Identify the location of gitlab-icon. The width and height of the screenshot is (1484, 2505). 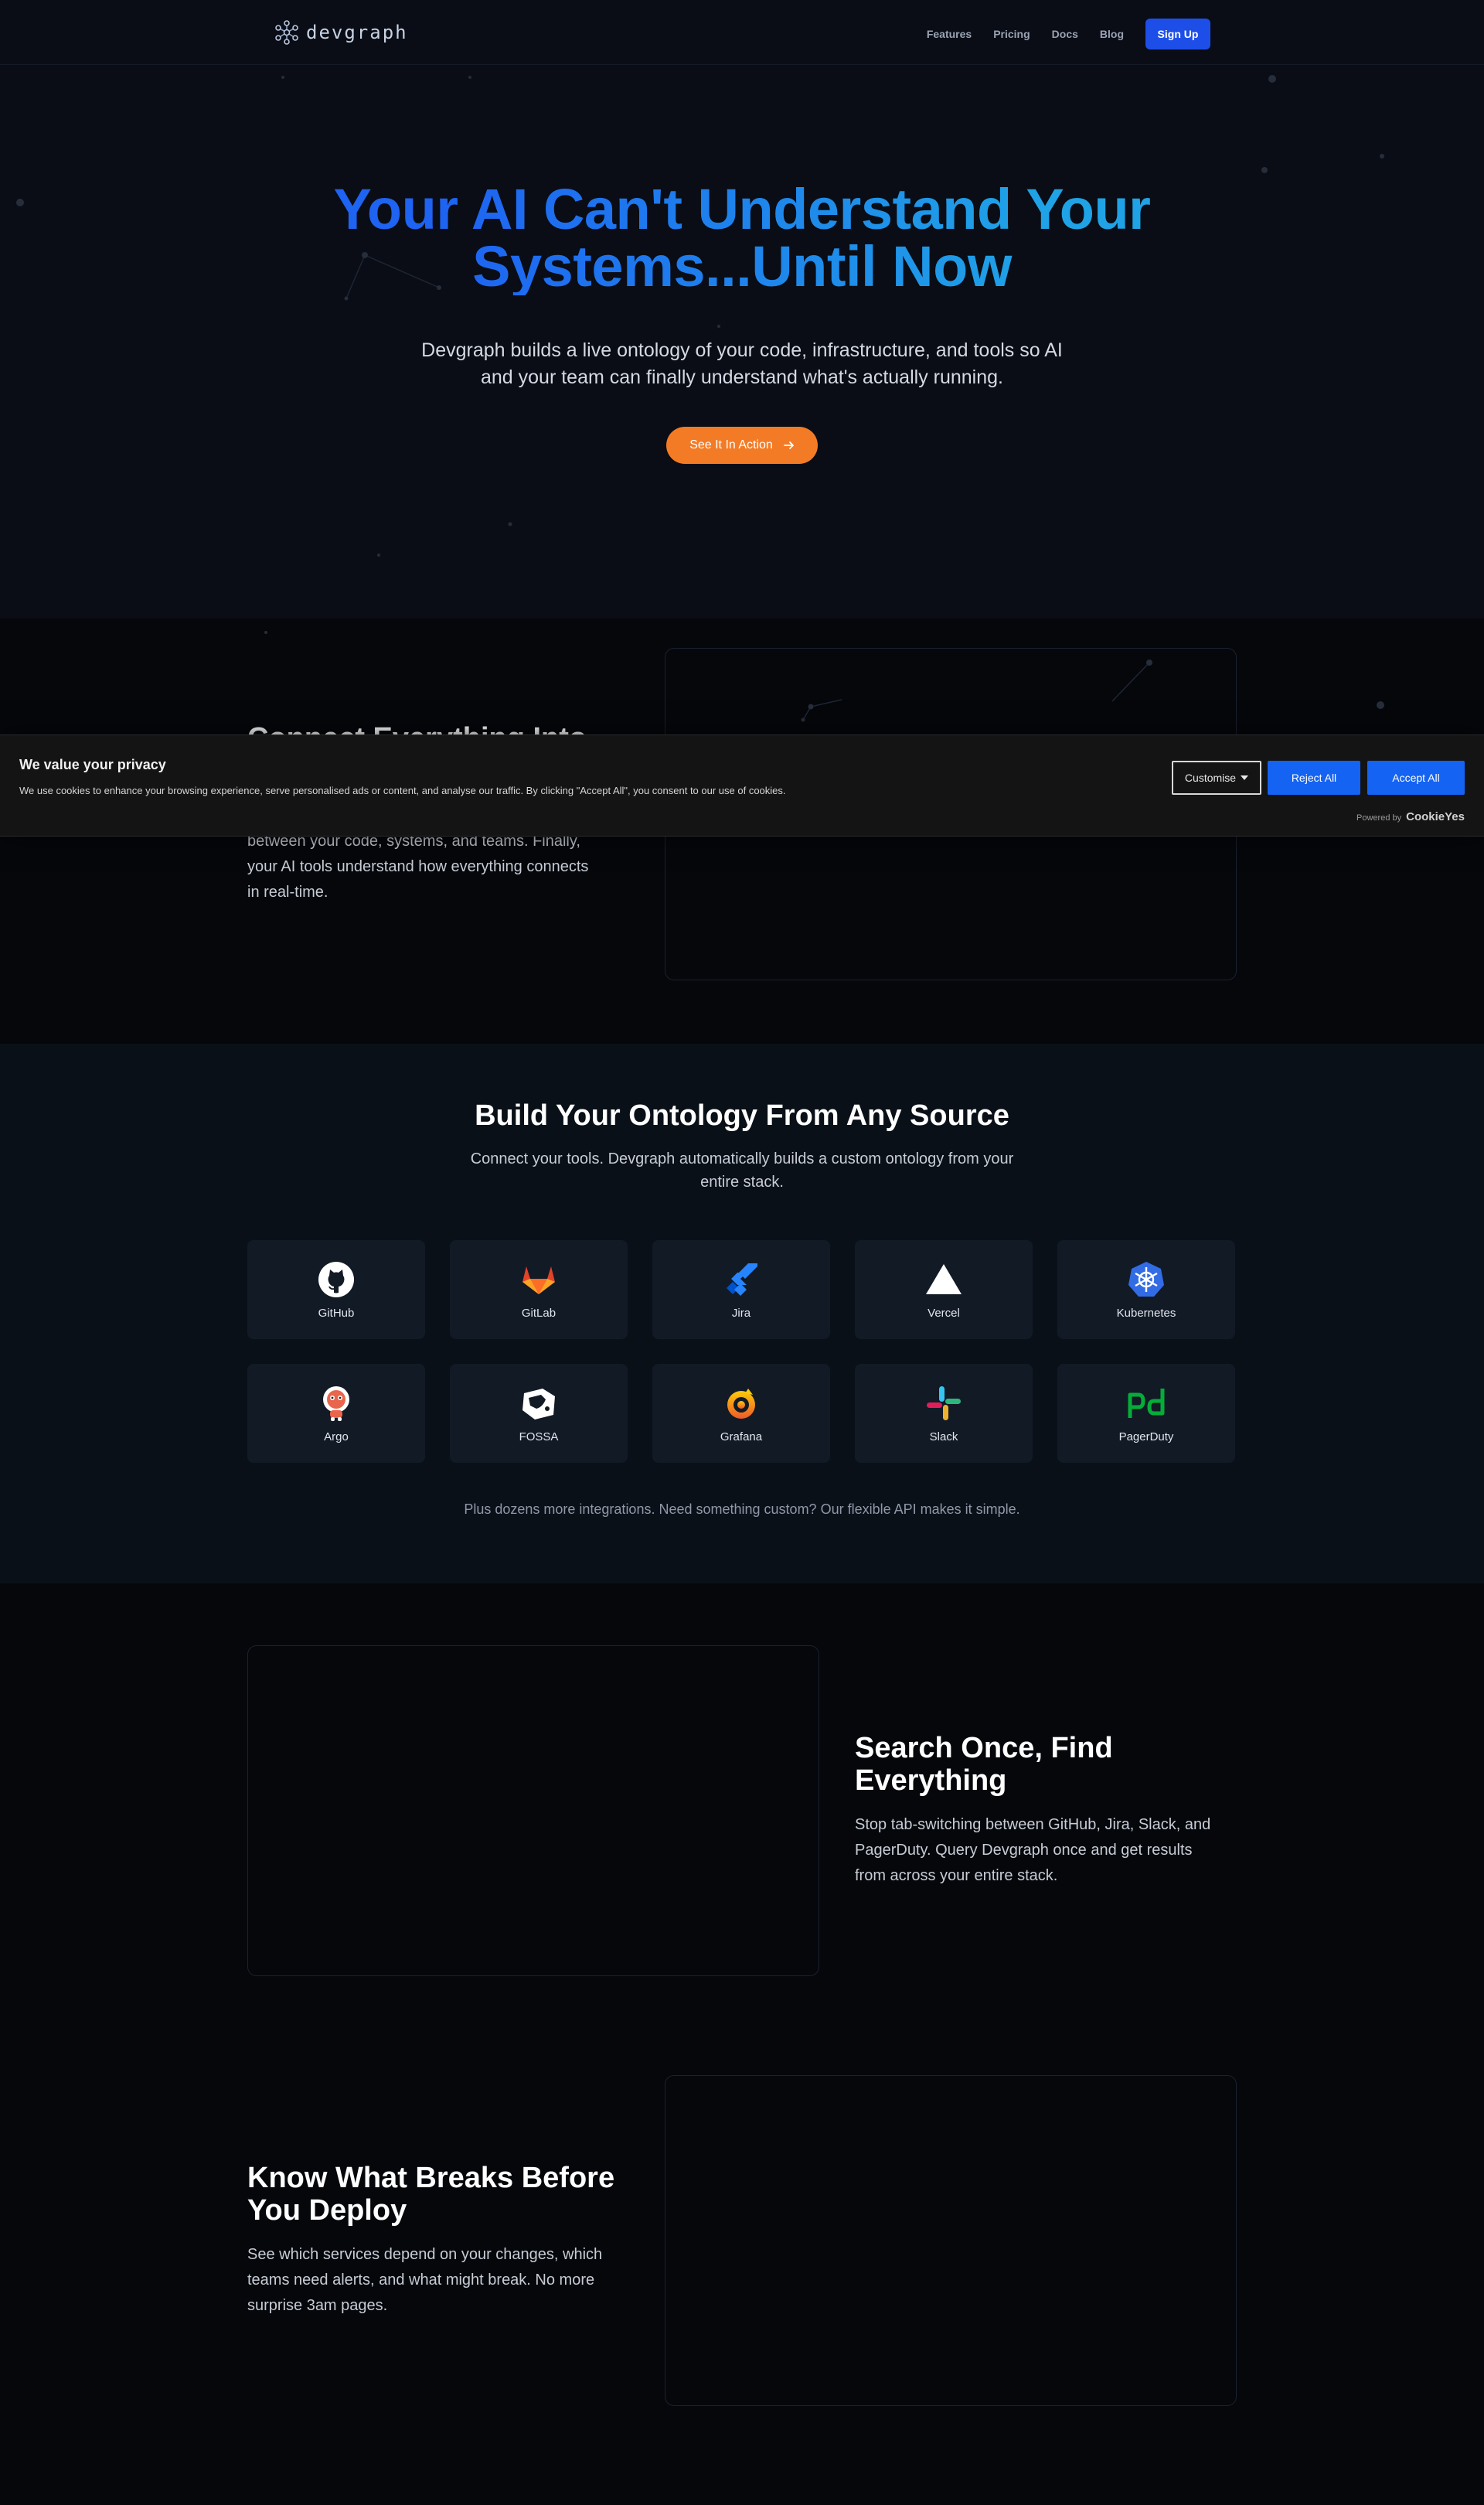
(538, 1280).